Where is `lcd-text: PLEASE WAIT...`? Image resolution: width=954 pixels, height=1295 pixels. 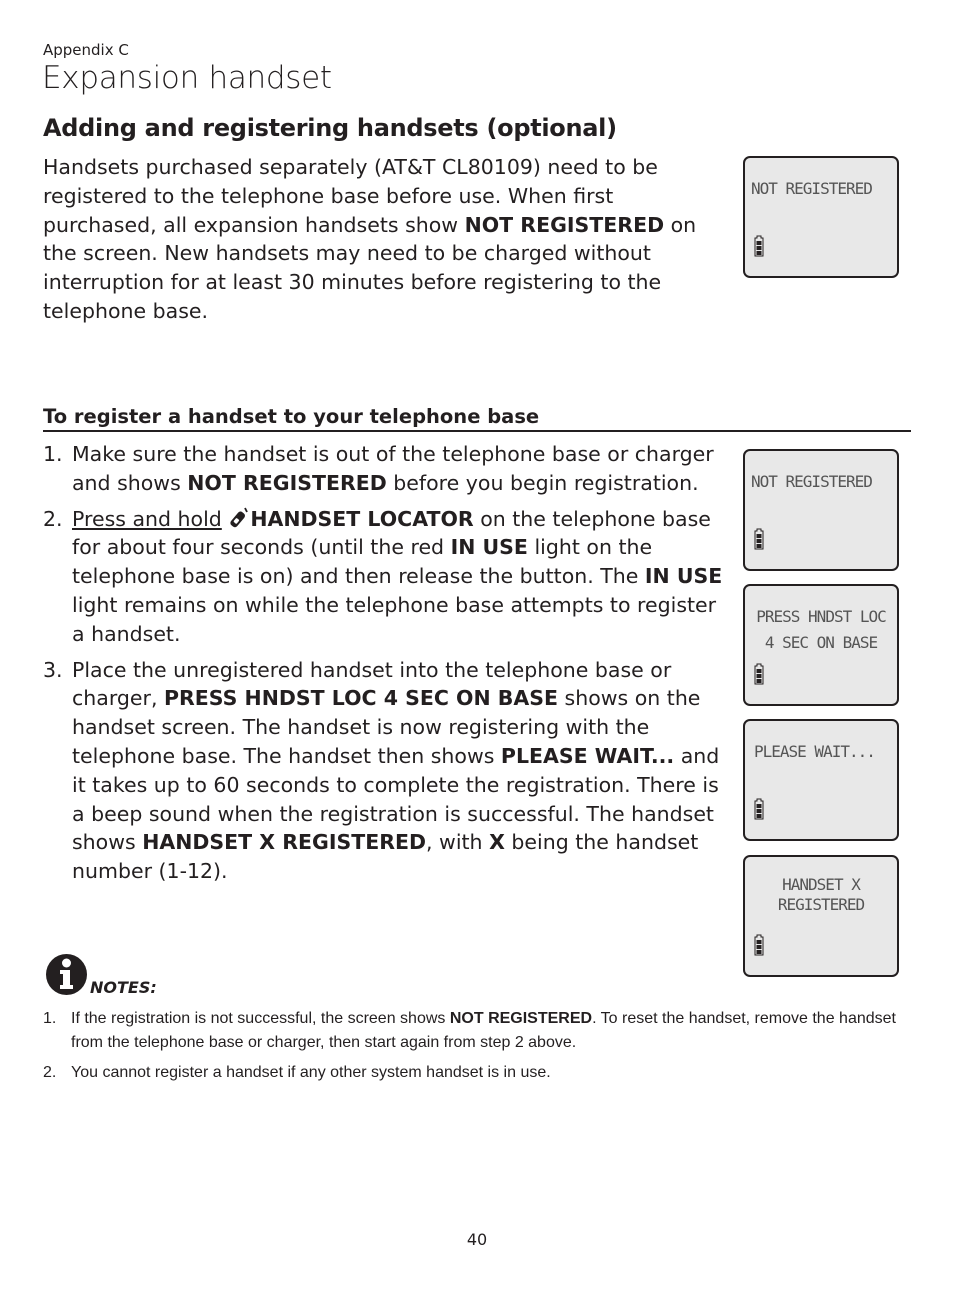
lcd-text: PLEASE WAIT... is located at coordinates (815, 751).